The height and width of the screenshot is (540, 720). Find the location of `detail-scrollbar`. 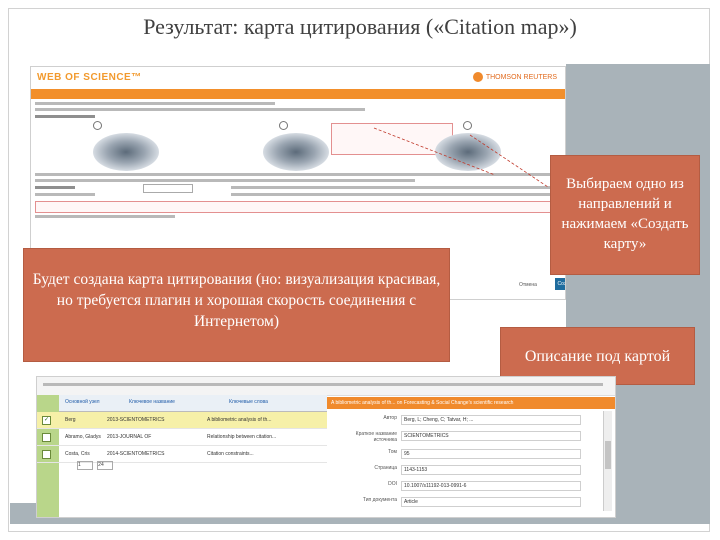

detail-scrollbar is located at coordinates (607, 461).